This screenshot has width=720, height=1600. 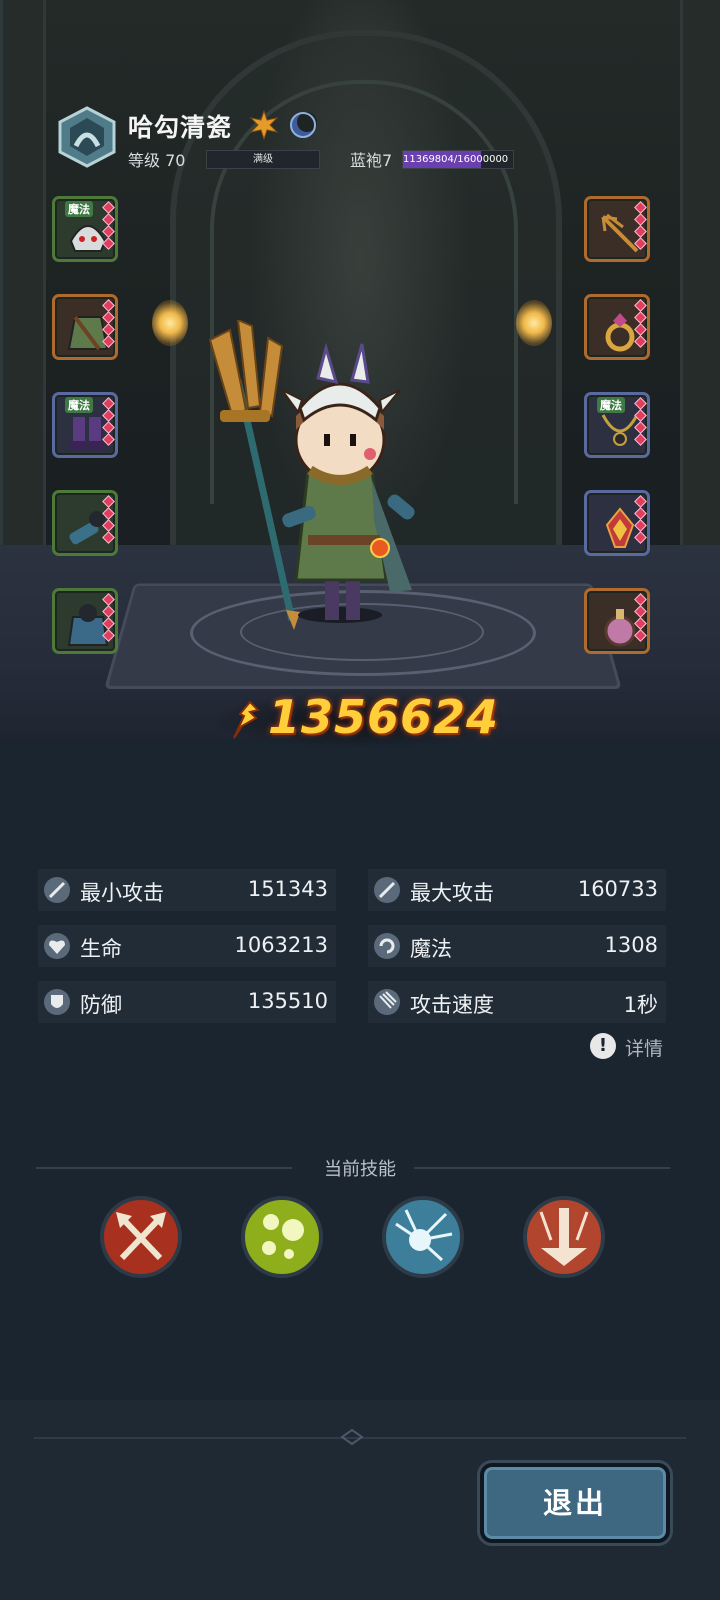 I want to click on equip-slot-helmet: 魔法, so click(x=85, y=229).